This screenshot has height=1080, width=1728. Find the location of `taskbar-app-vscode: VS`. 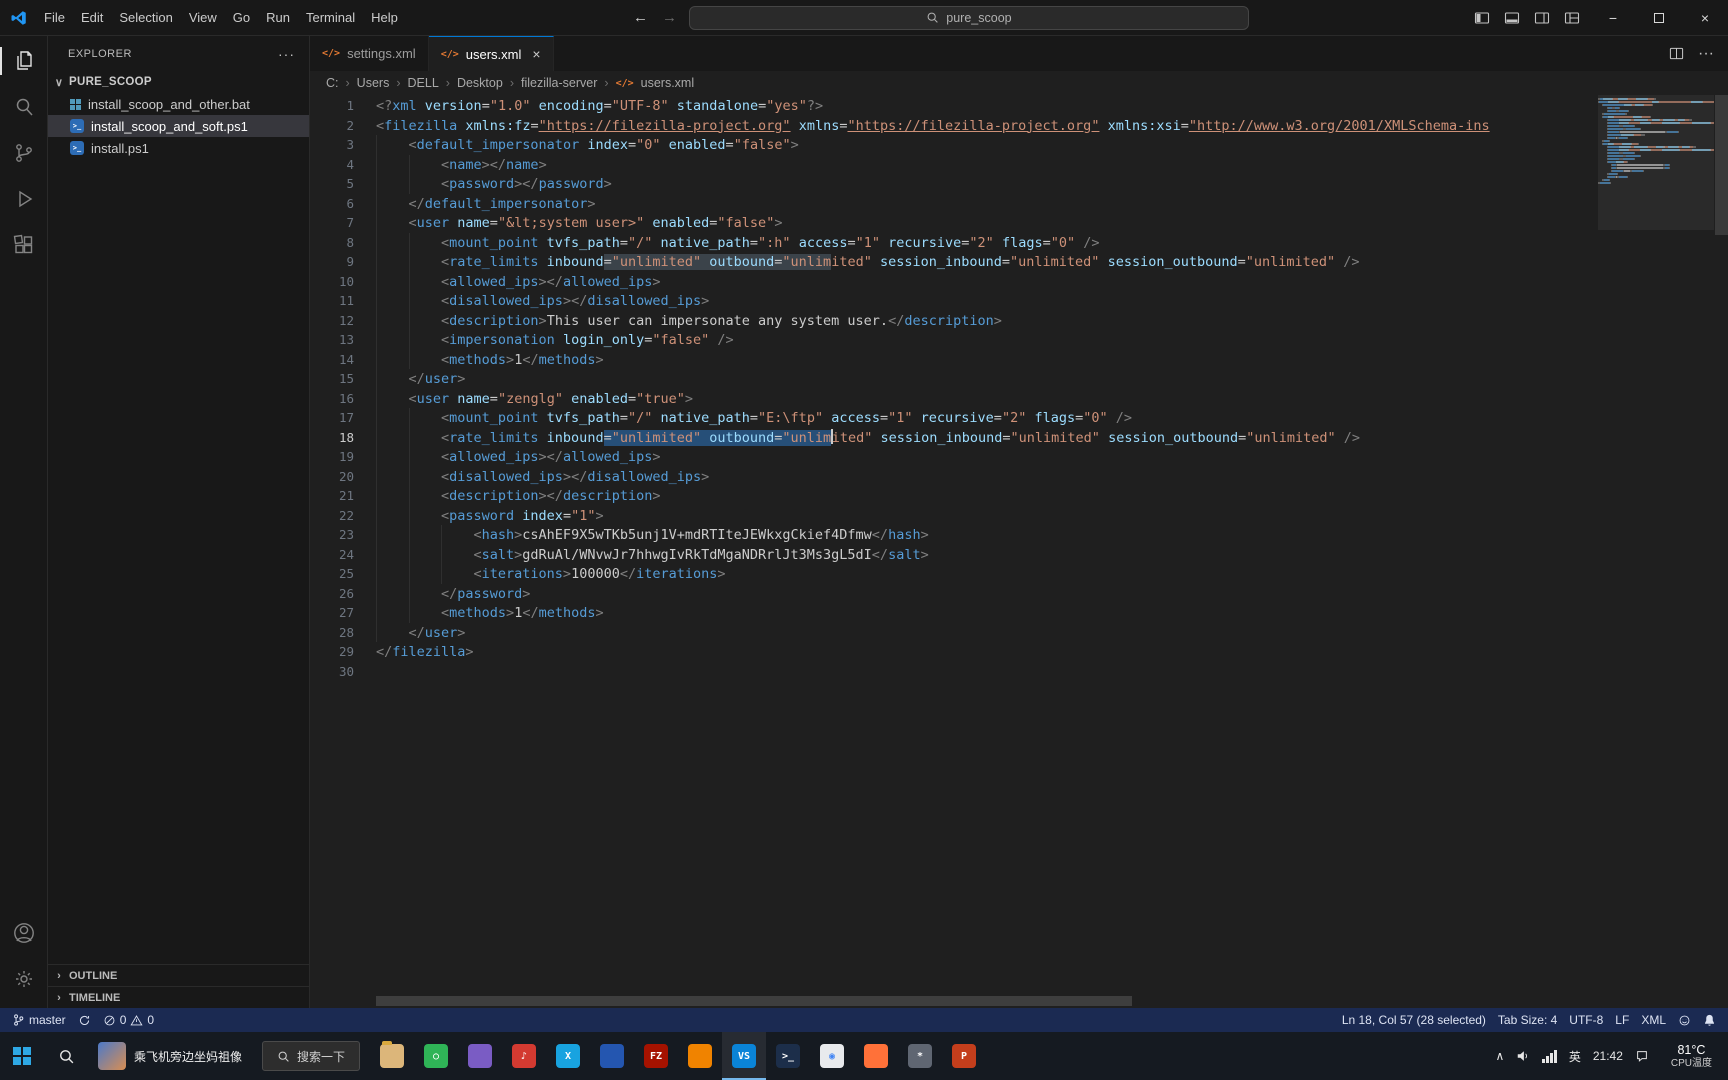

taskbar-app-vscode: VS is located at coordinates (744, 1056).